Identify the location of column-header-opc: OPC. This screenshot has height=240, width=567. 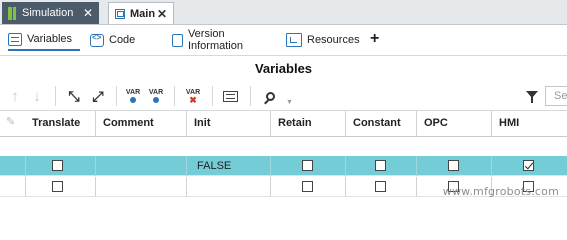
(453, 123).